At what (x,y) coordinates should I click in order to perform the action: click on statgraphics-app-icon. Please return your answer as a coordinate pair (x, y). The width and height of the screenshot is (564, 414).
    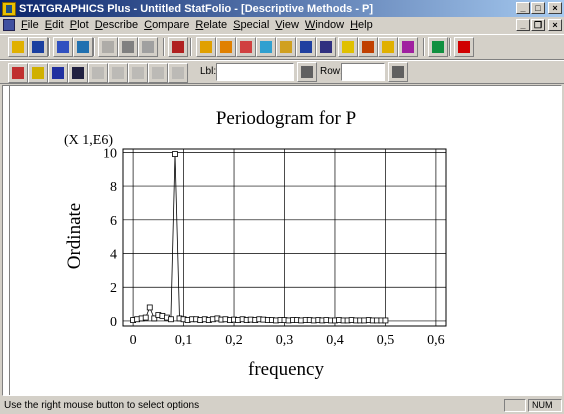
    Looking at the image, I should click on (9, 8).